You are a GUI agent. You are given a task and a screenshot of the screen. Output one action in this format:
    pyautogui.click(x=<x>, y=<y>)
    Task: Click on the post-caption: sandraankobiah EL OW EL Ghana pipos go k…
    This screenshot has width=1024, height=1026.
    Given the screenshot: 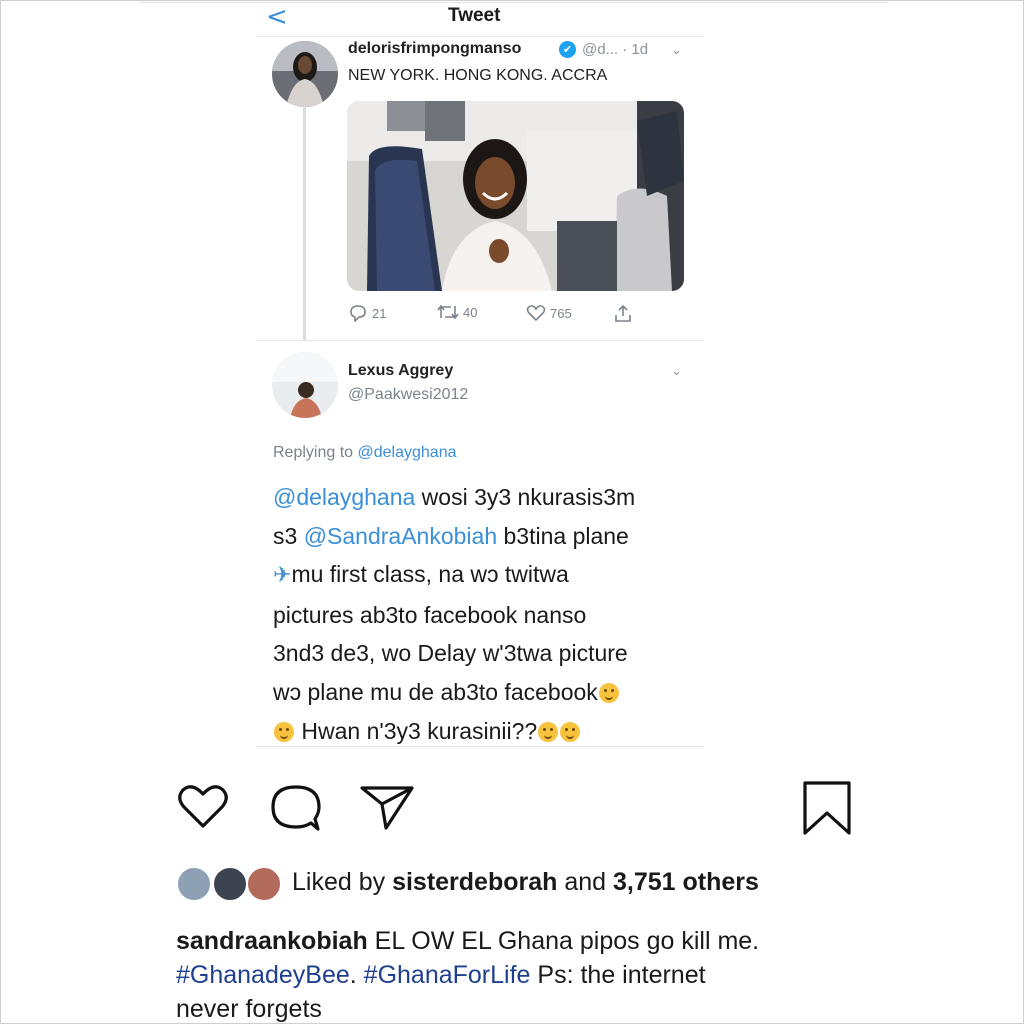 What is the action you would take?
    pyautogui.click(x=526, y=975)
    